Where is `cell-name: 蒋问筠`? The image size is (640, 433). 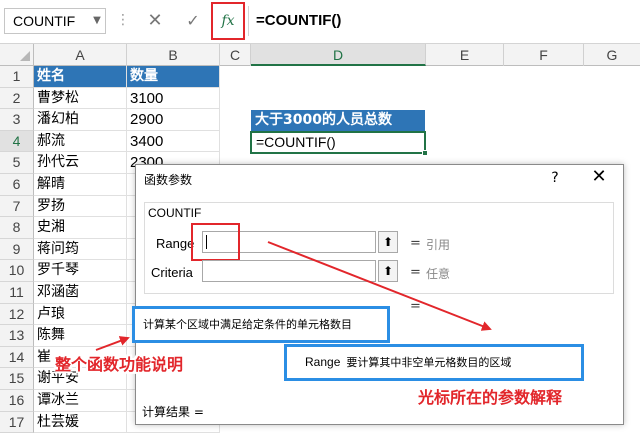 cell-name: 蒋问筠 is located at coordinates (80, 249).